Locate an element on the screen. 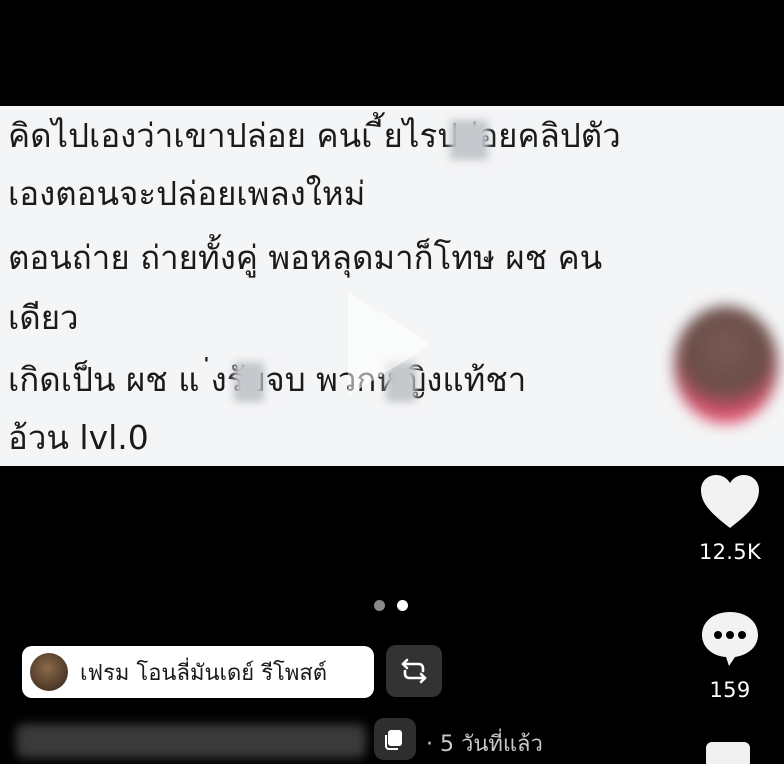  post-text-line: เองตอนจะปล่อยเพลงใหม่ is located at coordinates (187, 193).